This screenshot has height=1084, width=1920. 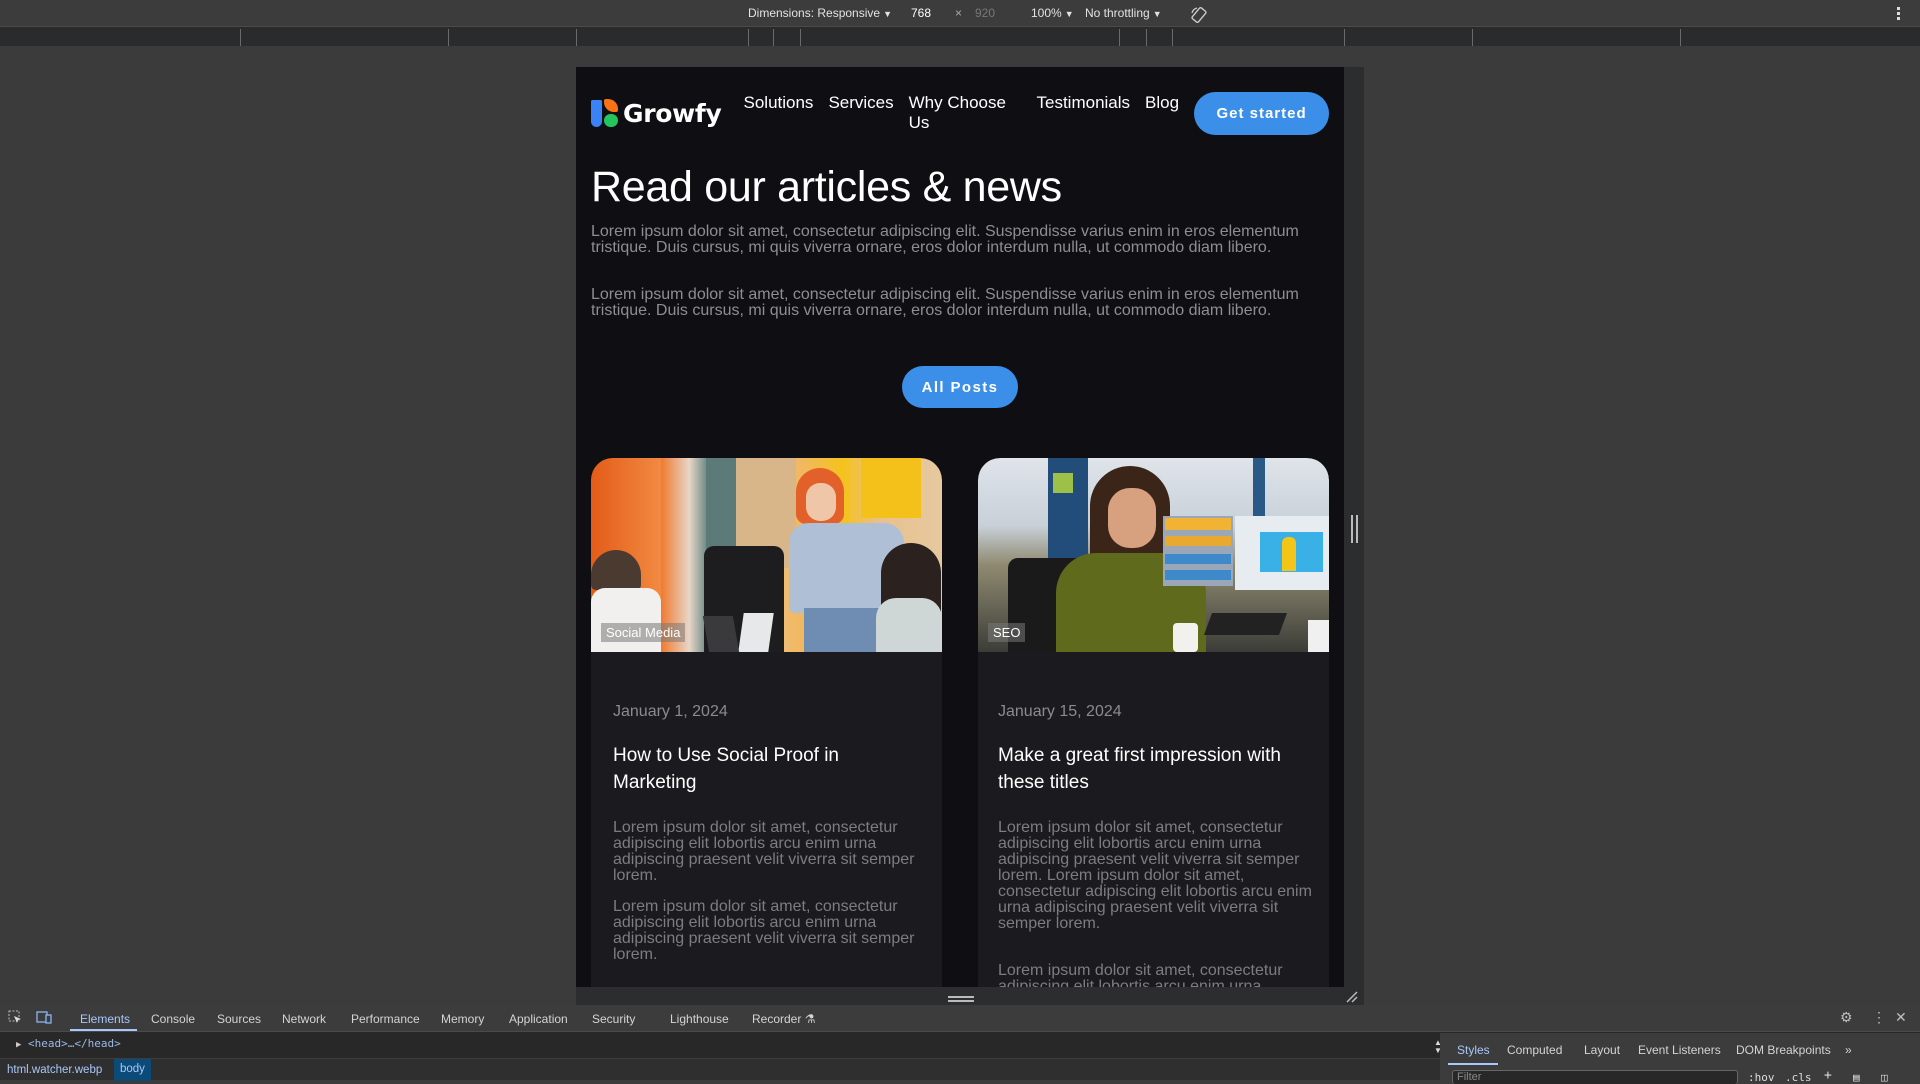 What do you see at coordinates (960, 36) in the screenshot?
I see `media-query-ruler` at bounding box center [960, 36].